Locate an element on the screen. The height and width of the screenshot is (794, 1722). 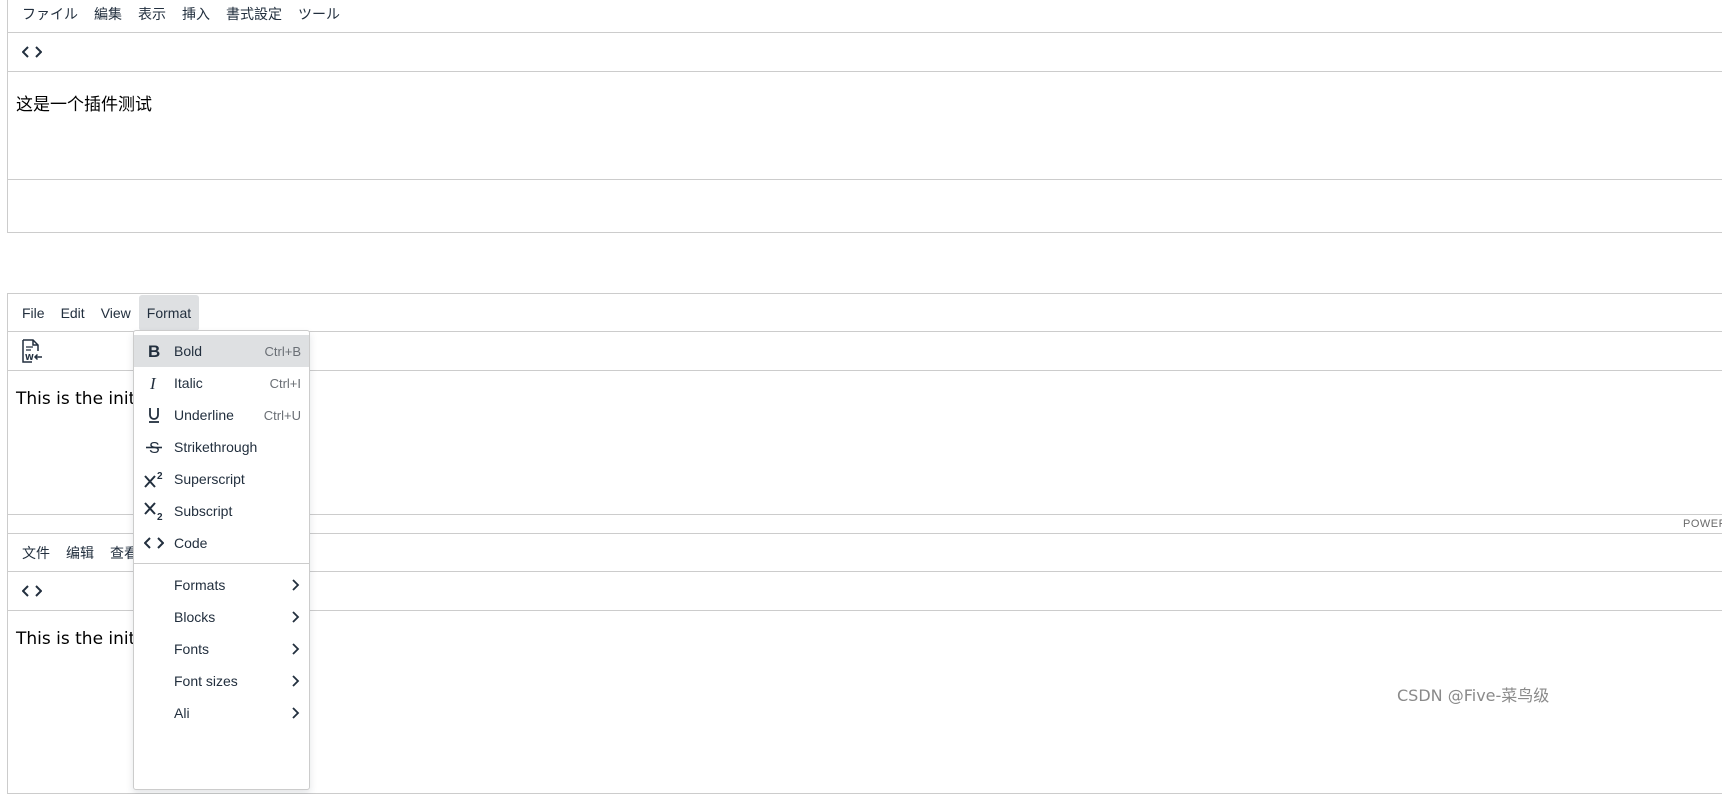
menu-item-italic: I Italic Ctrl+I is located at coordinates (221, 383).